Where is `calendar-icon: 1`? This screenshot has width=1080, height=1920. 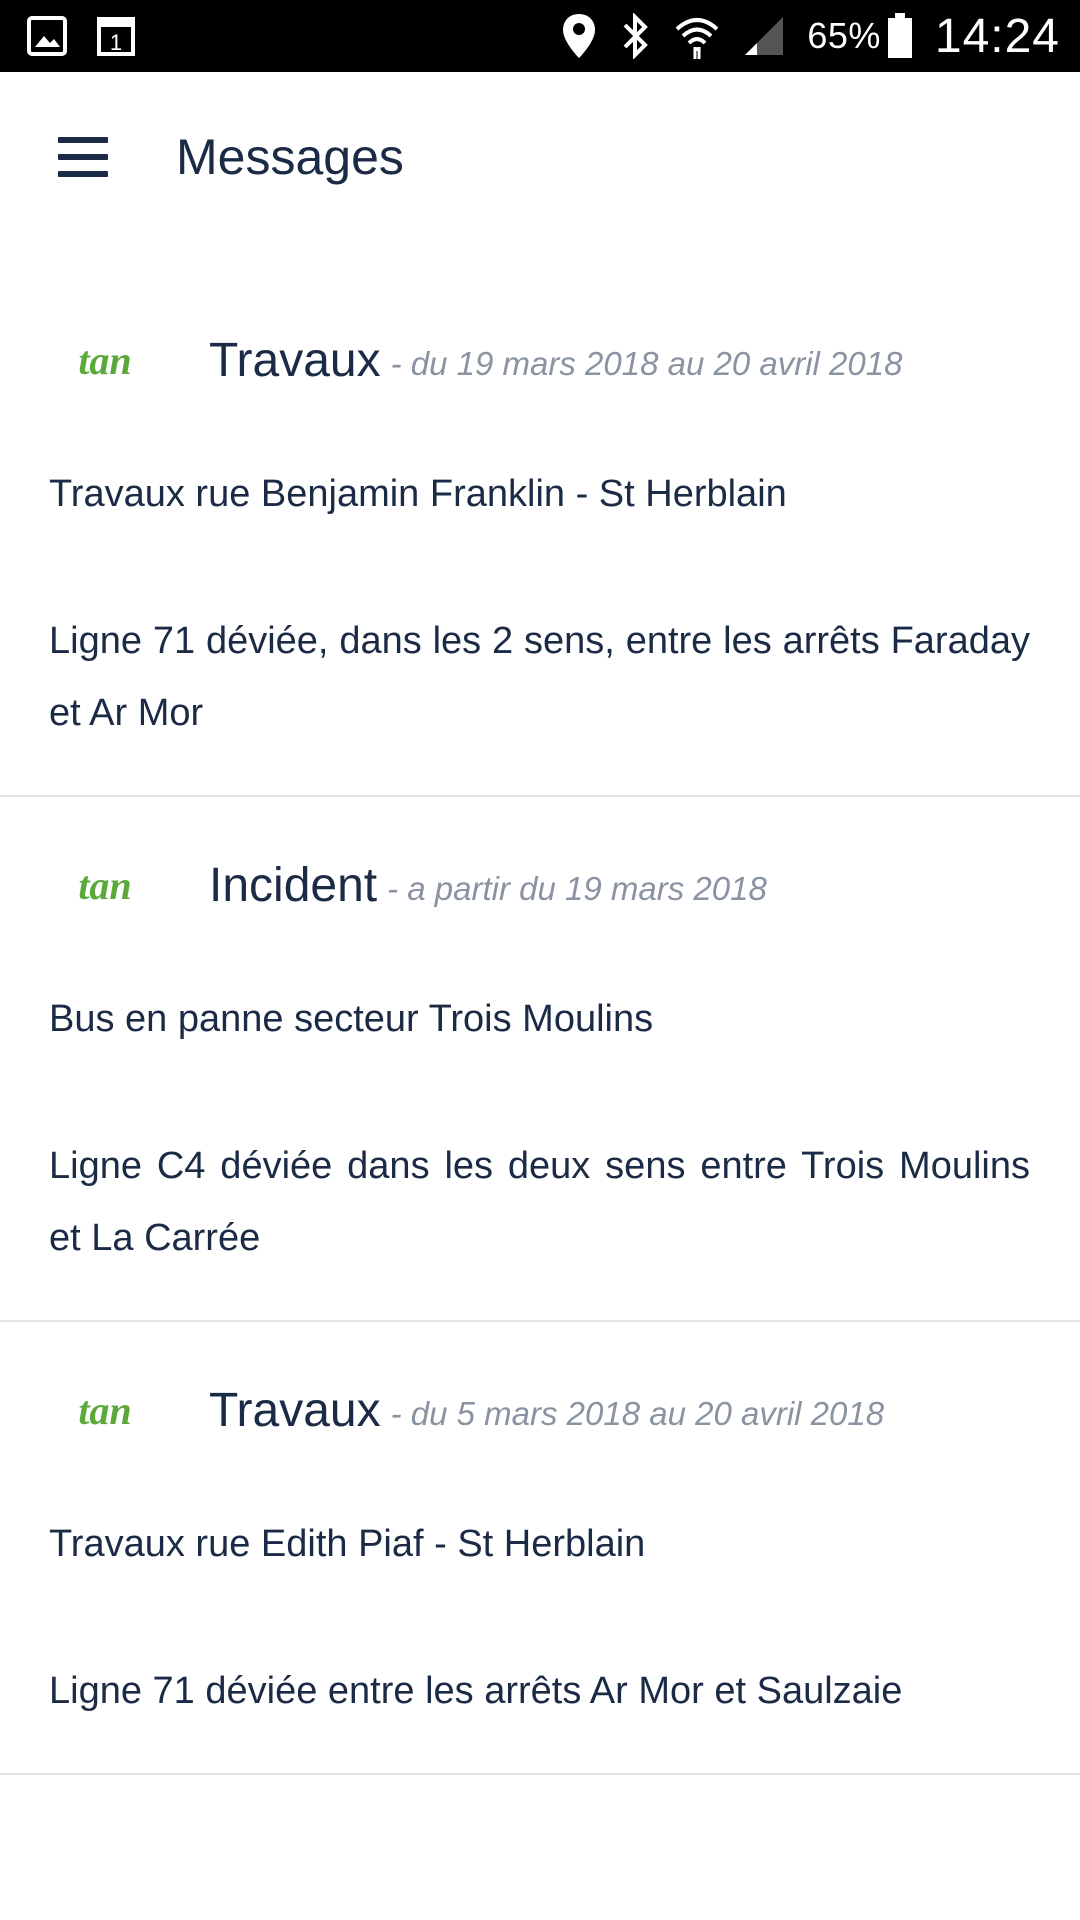
calendar-icon: 1 is located at coordinates (116, 36).